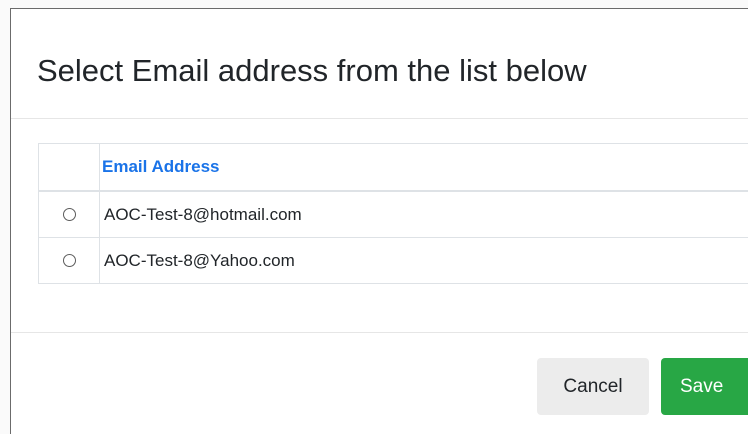  Describe the element at coordinates (593, 386) in the screenshot. I see `cancel-button: Cancel` at that location.